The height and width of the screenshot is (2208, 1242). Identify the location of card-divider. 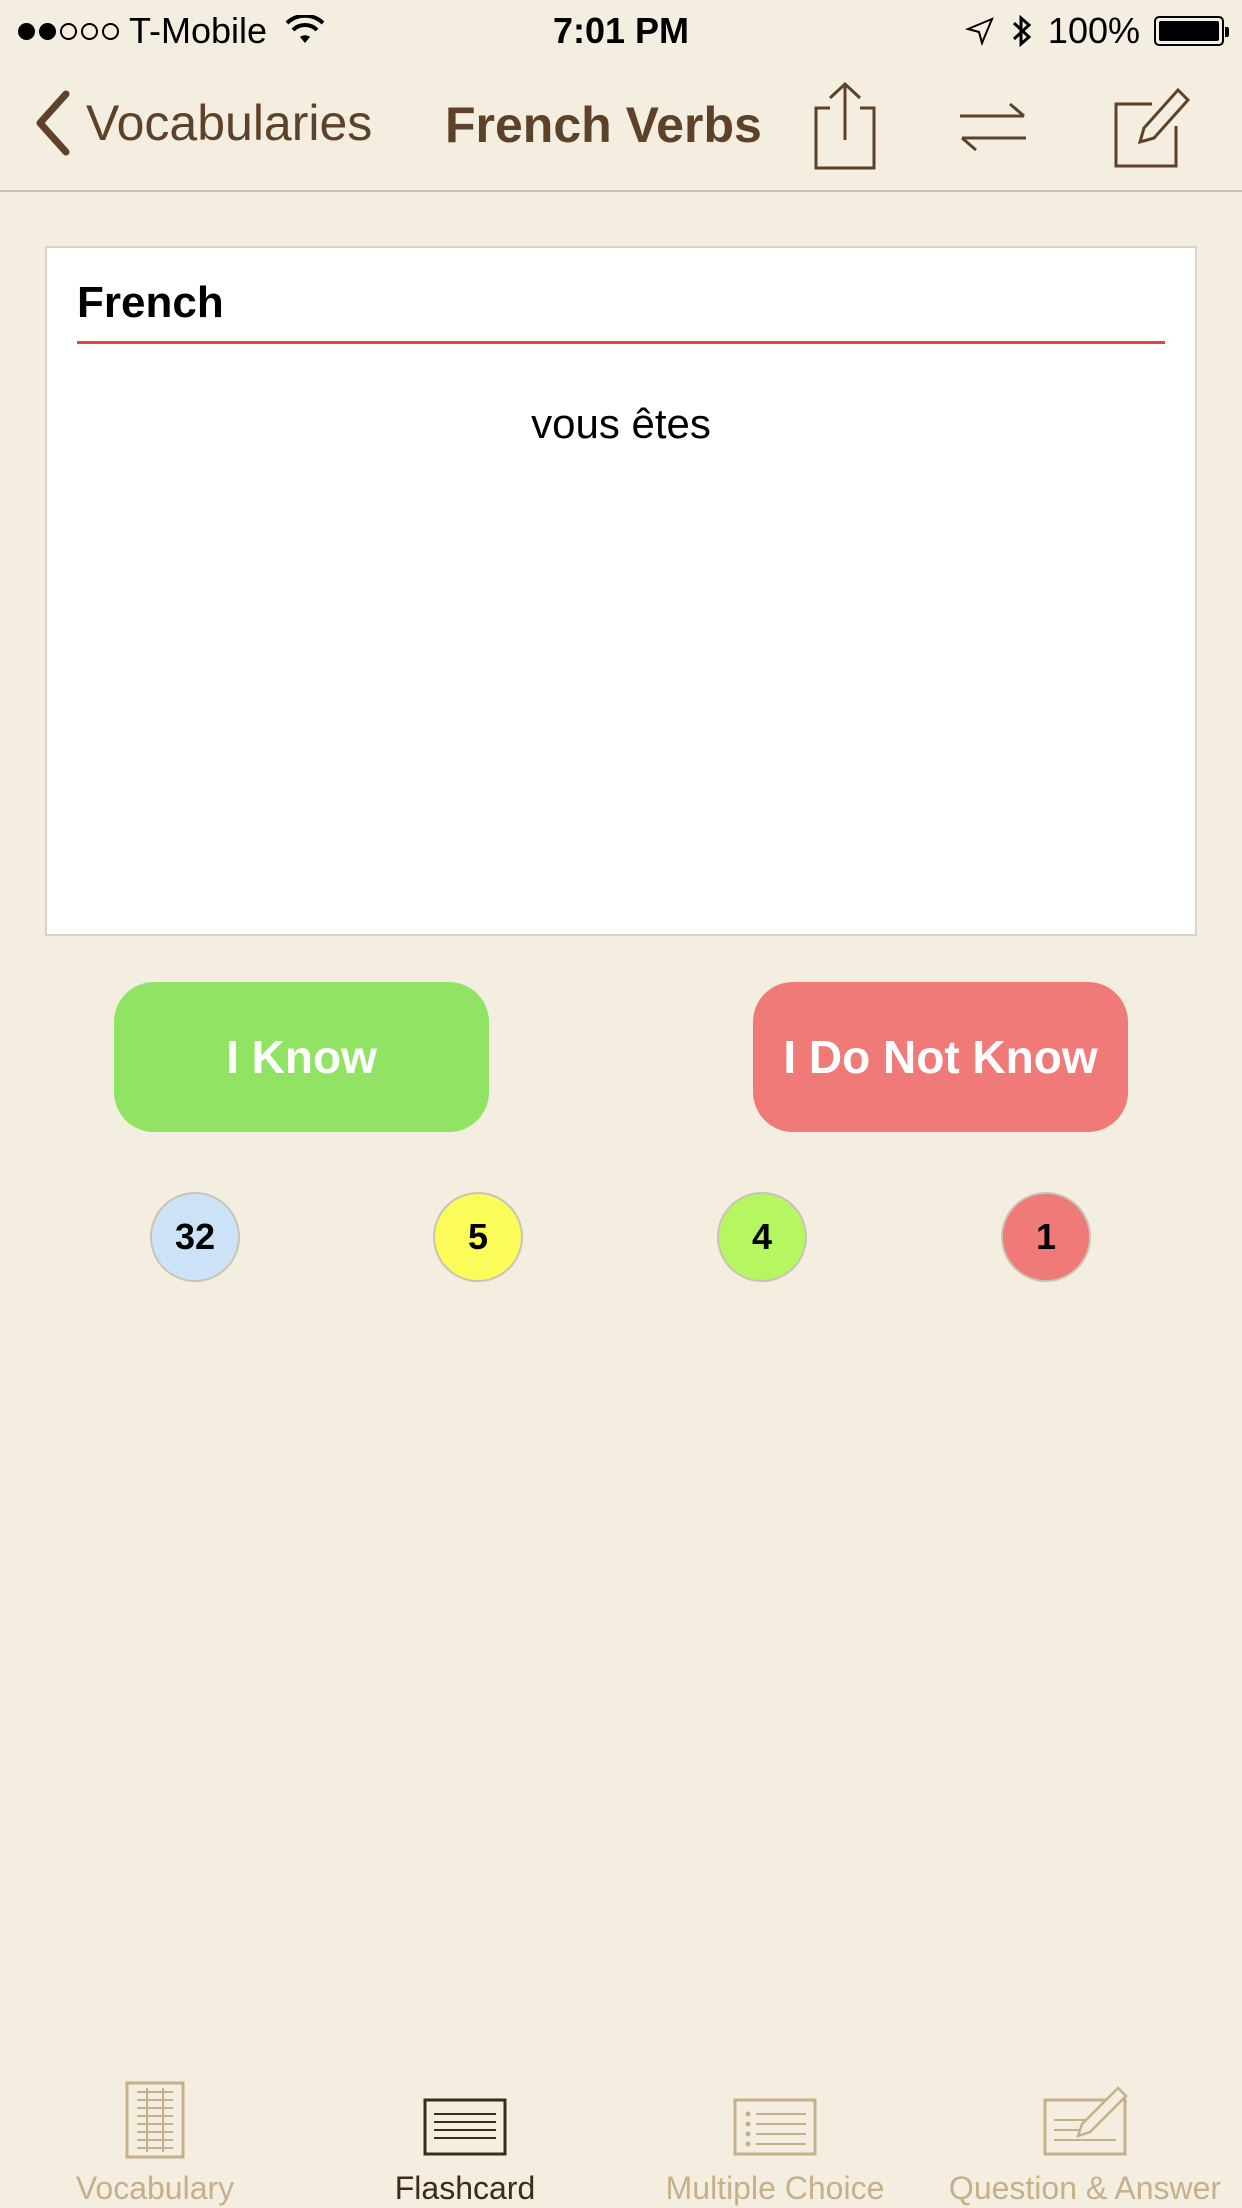
(621, 342).